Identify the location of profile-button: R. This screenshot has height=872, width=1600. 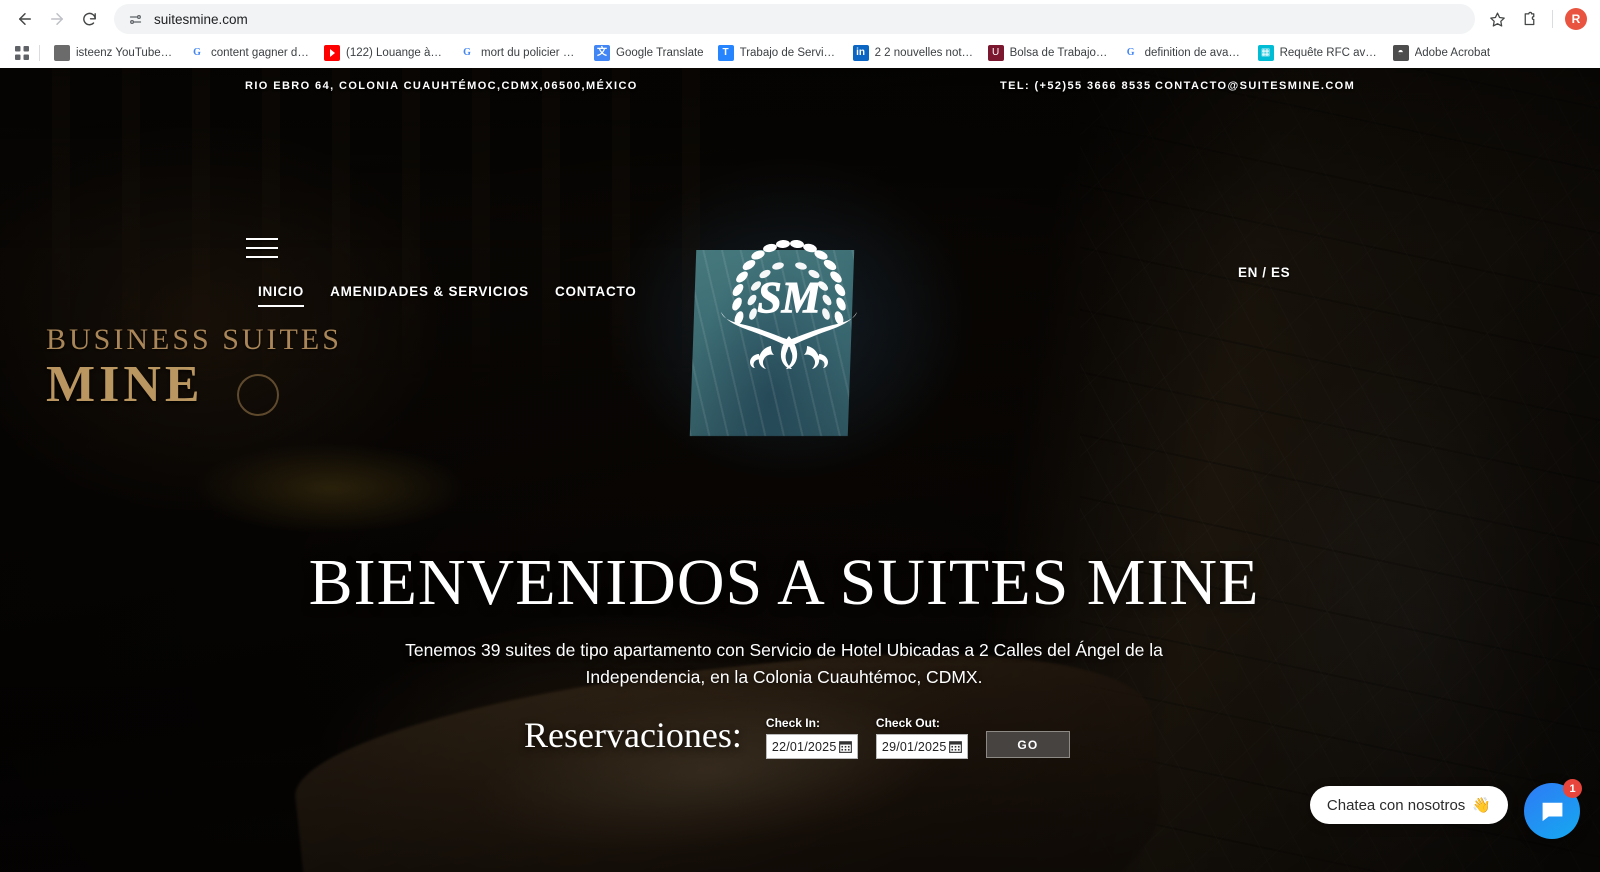
(1576, 19).